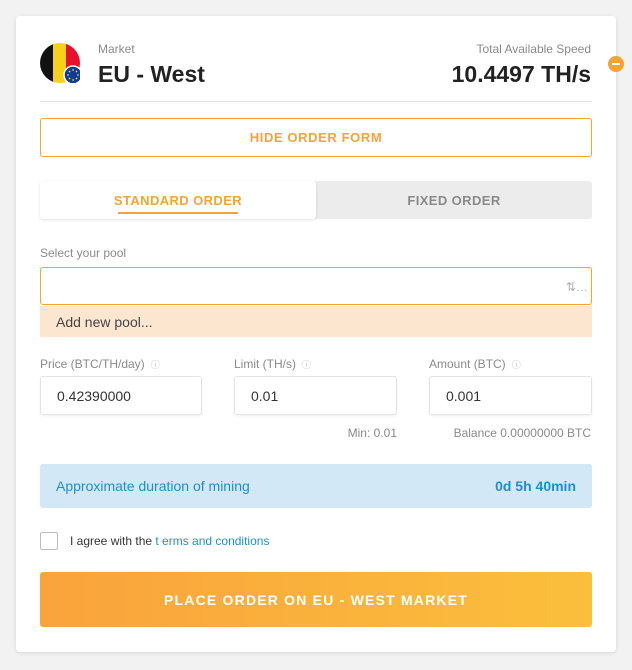 The image size is (632, 670). Describe the element at coordinates (83, 253) in the screenshot. I see `pool-label: Select your pool` at that location.